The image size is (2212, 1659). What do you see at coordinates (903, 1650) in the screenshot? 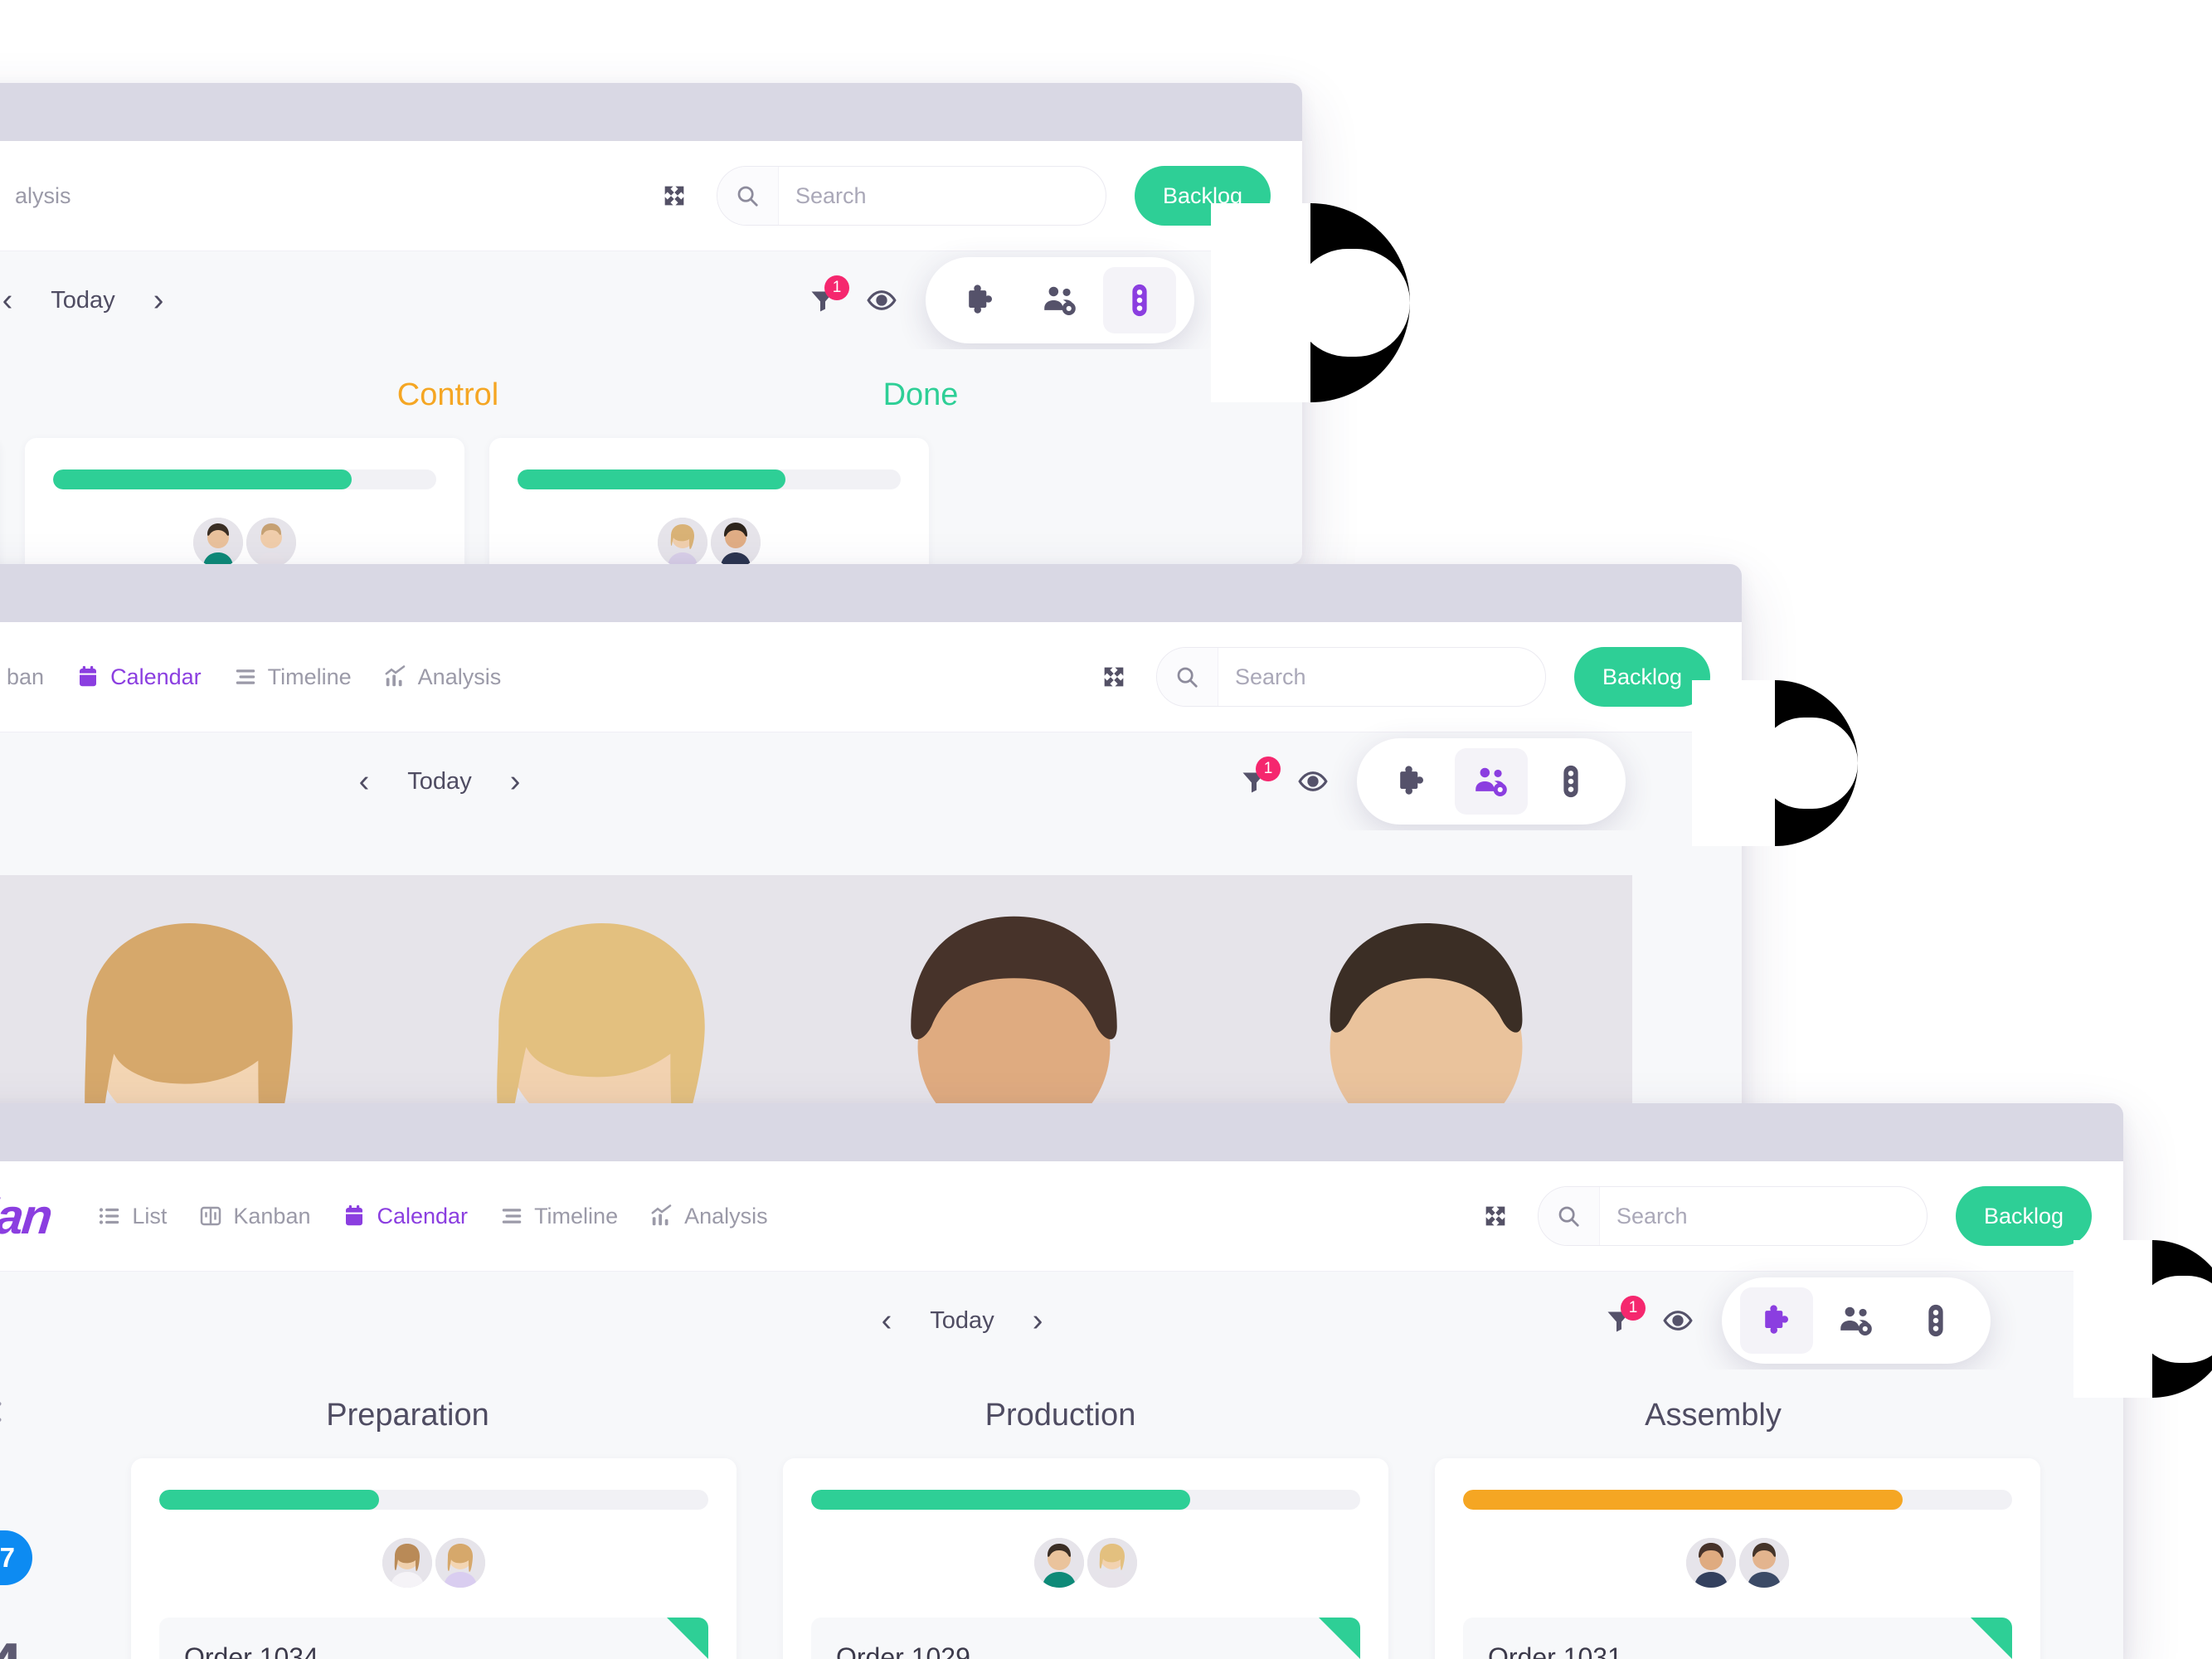
I see `order-title: Order 1029` at bounding box center [903, 1650].